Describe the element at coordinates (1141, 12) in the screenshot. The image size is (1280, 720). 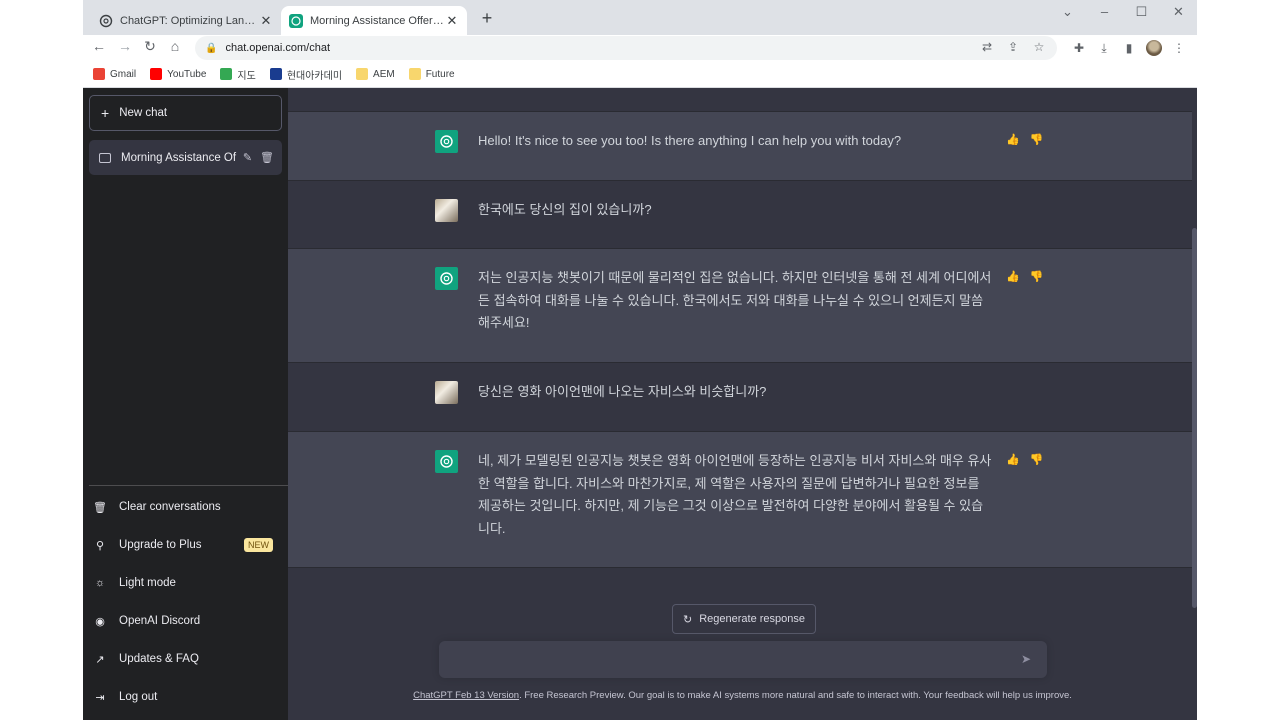
I see `maximize-icon: ☐` at that location.